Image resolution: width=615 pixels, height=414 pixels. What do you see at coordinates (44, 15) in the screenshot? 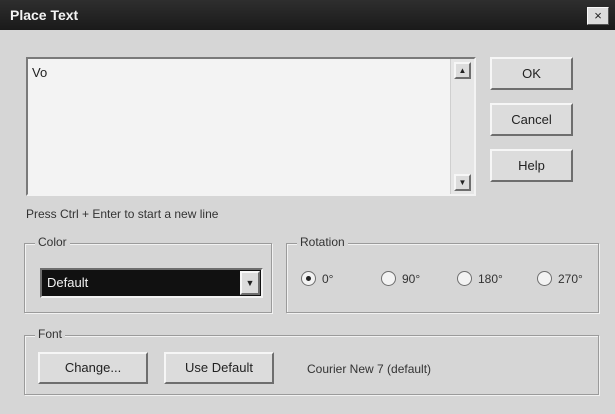
I see `dialog-title: Place Text` at bounding box center [44, 15].